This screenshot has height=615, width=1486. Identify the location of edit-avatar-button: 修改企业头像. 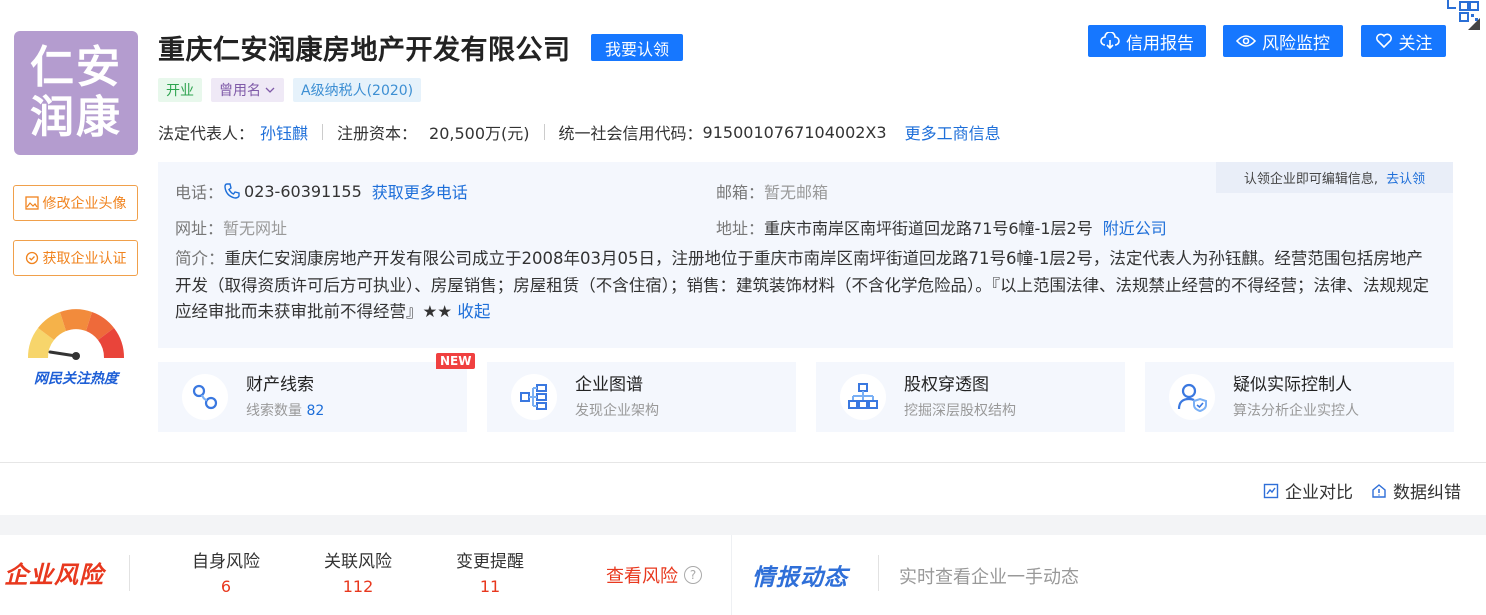
(75, 203).